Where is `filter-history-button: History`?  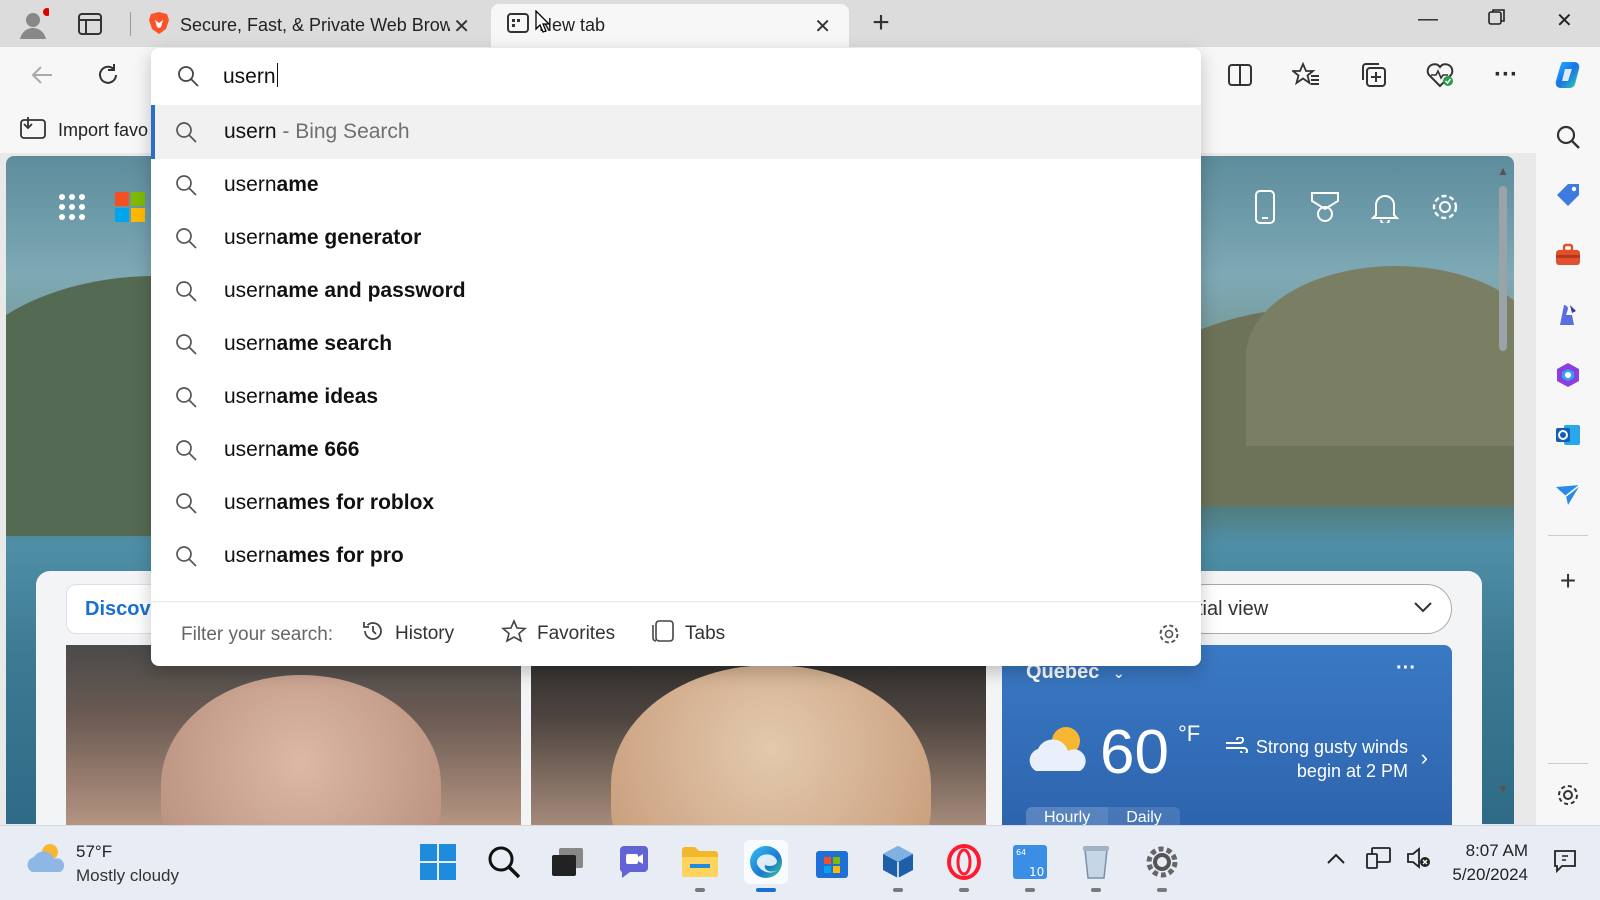
filter-history-button: History is located at coordinates (407, 634).